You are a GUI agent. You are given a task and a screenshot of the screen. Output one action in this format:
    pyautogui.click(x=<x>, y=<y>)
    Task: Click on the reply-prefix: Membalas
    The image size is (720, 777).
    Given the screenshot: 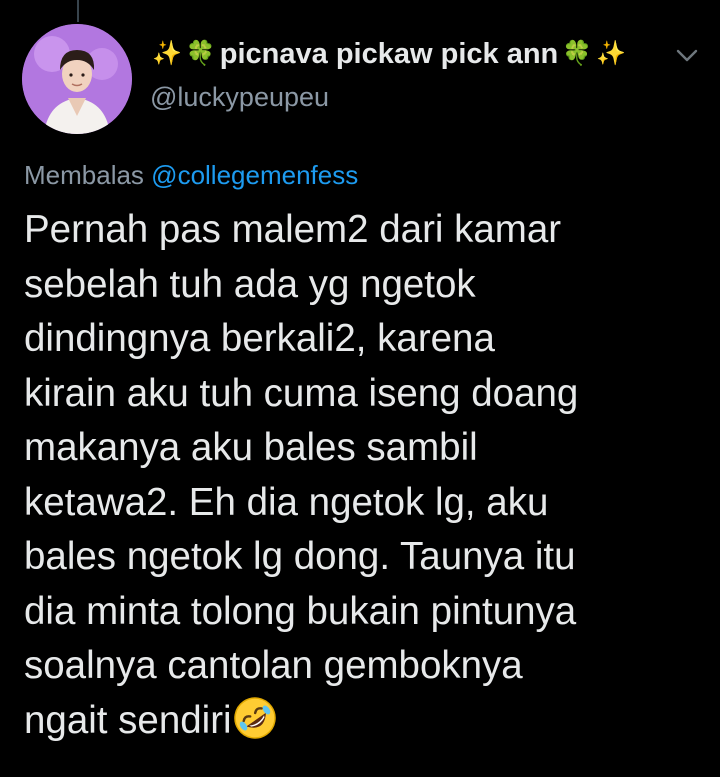 What is the action you would take?
    pyautogui.click(x=84, y=175)
    